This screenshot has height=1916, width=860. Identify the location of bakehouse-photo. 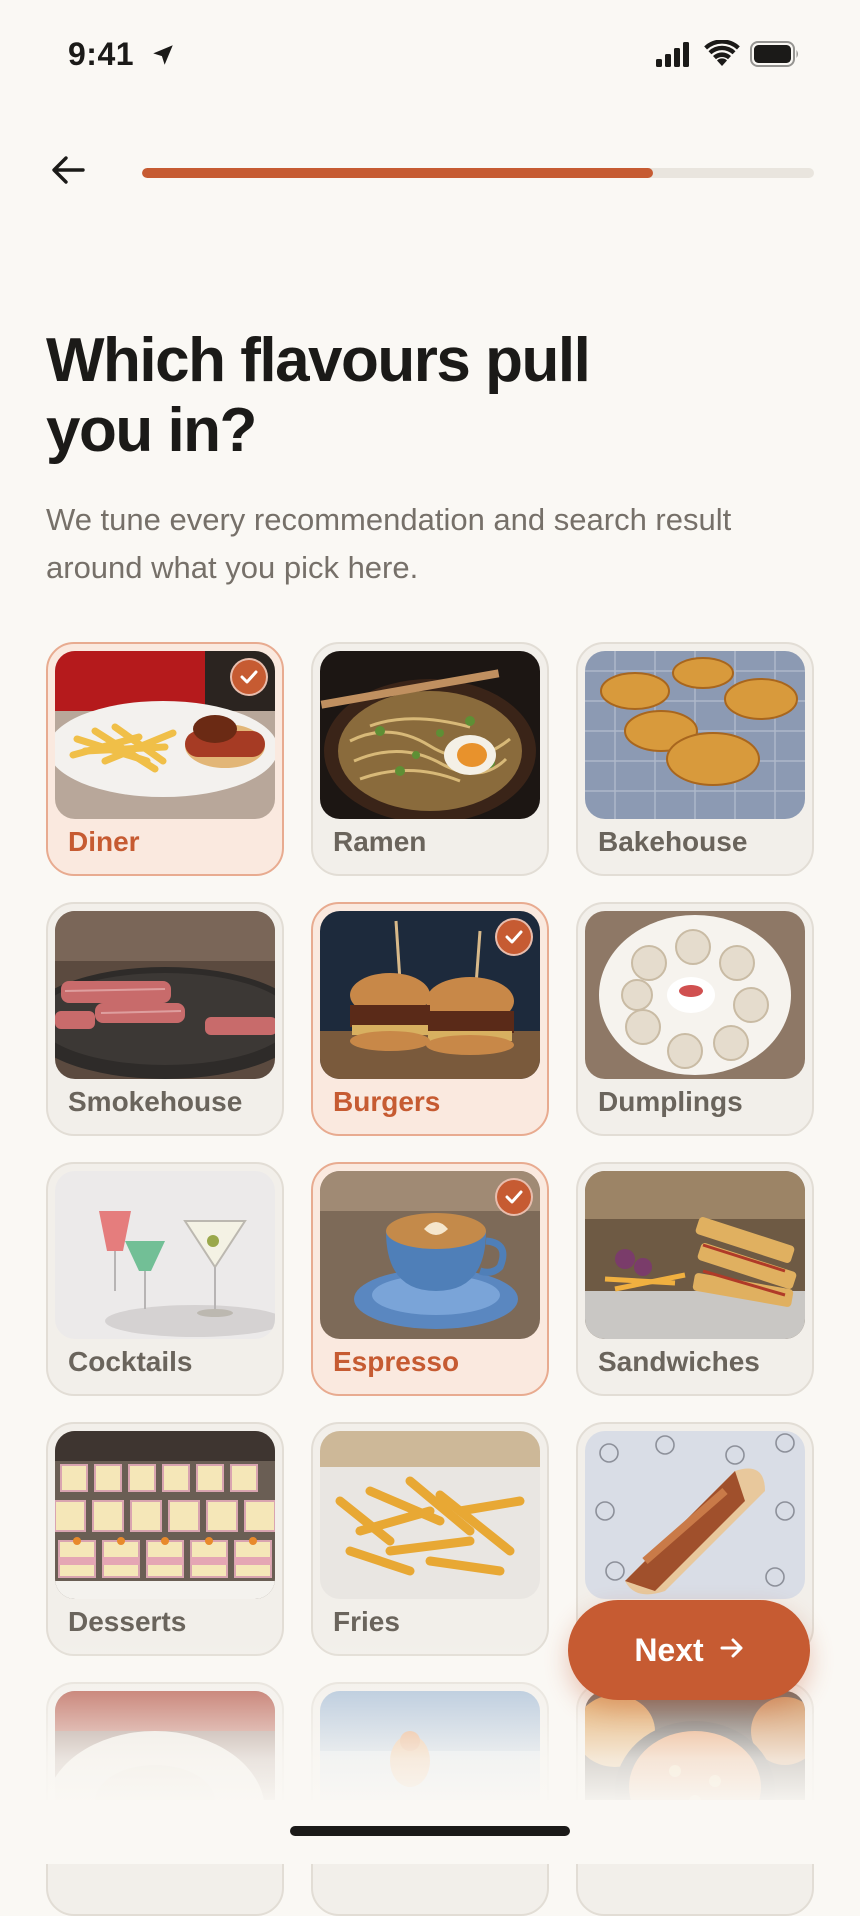
(695, 735).